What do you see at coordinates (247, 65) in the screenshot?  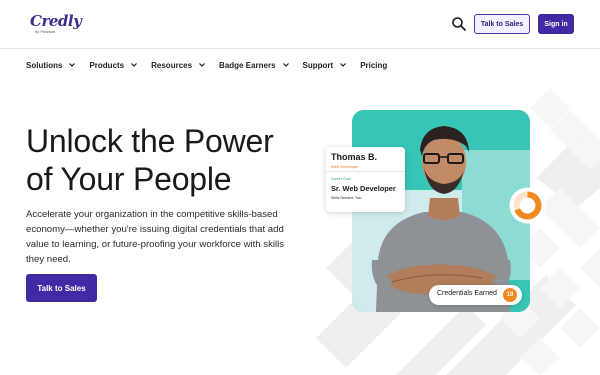 I see `nav-item-label: Badge Earners` at bounding box center [247, 65].